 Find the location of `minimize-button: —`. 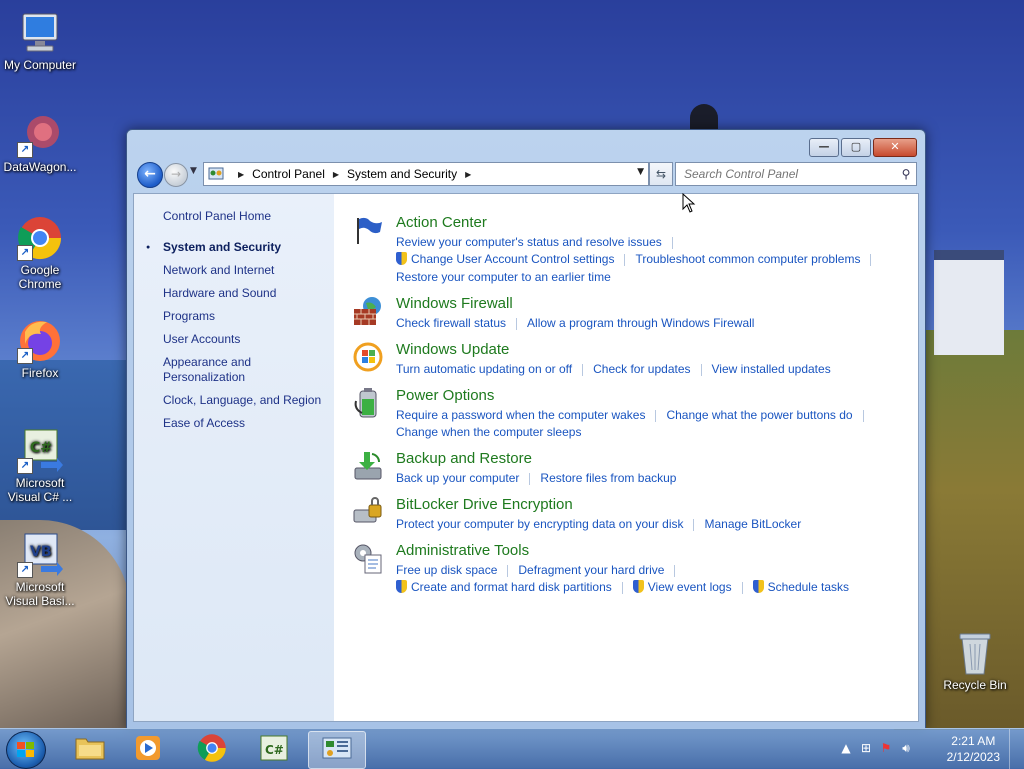

minimize-button: — is located at coordinates (824, 147).